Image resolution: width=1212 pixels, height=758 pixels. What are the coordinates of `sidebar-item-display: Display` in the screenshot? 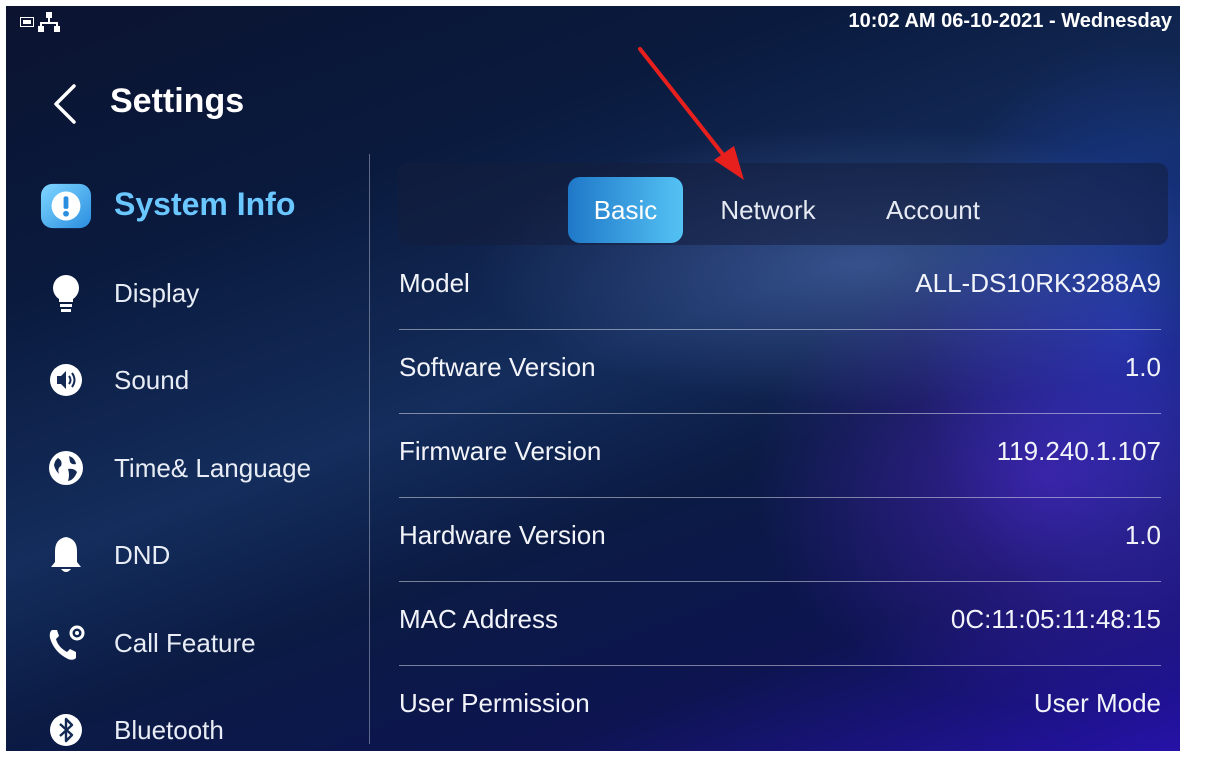 It's located at (186, 293).